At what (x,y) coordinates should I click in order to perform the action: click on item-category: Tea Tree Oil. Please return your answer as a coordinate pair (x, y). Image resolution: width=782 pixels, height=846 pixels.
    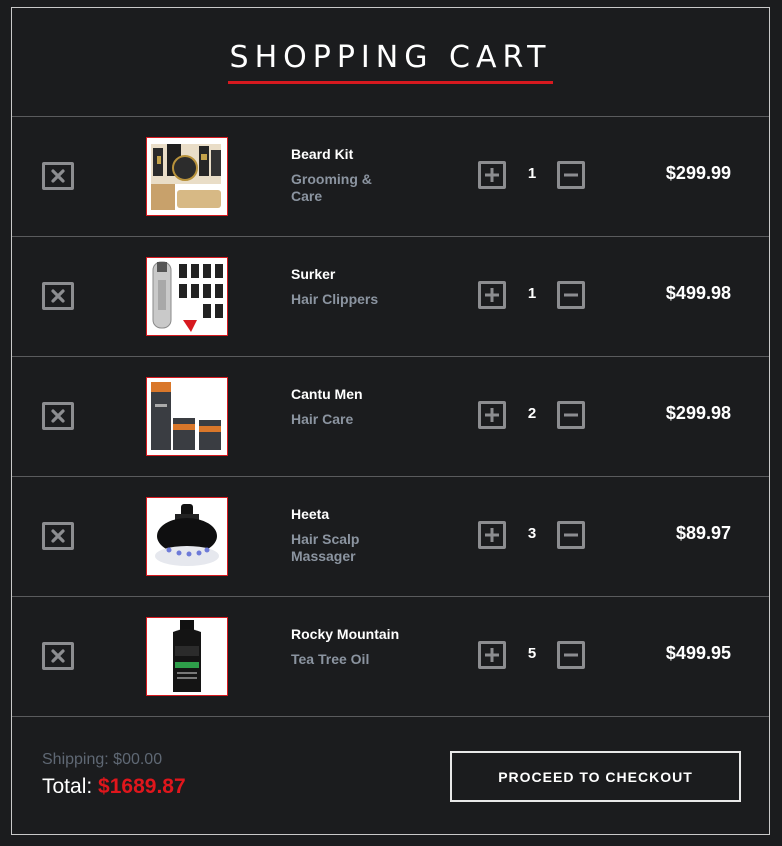
    Looking at the image, I should click on (330, 659).